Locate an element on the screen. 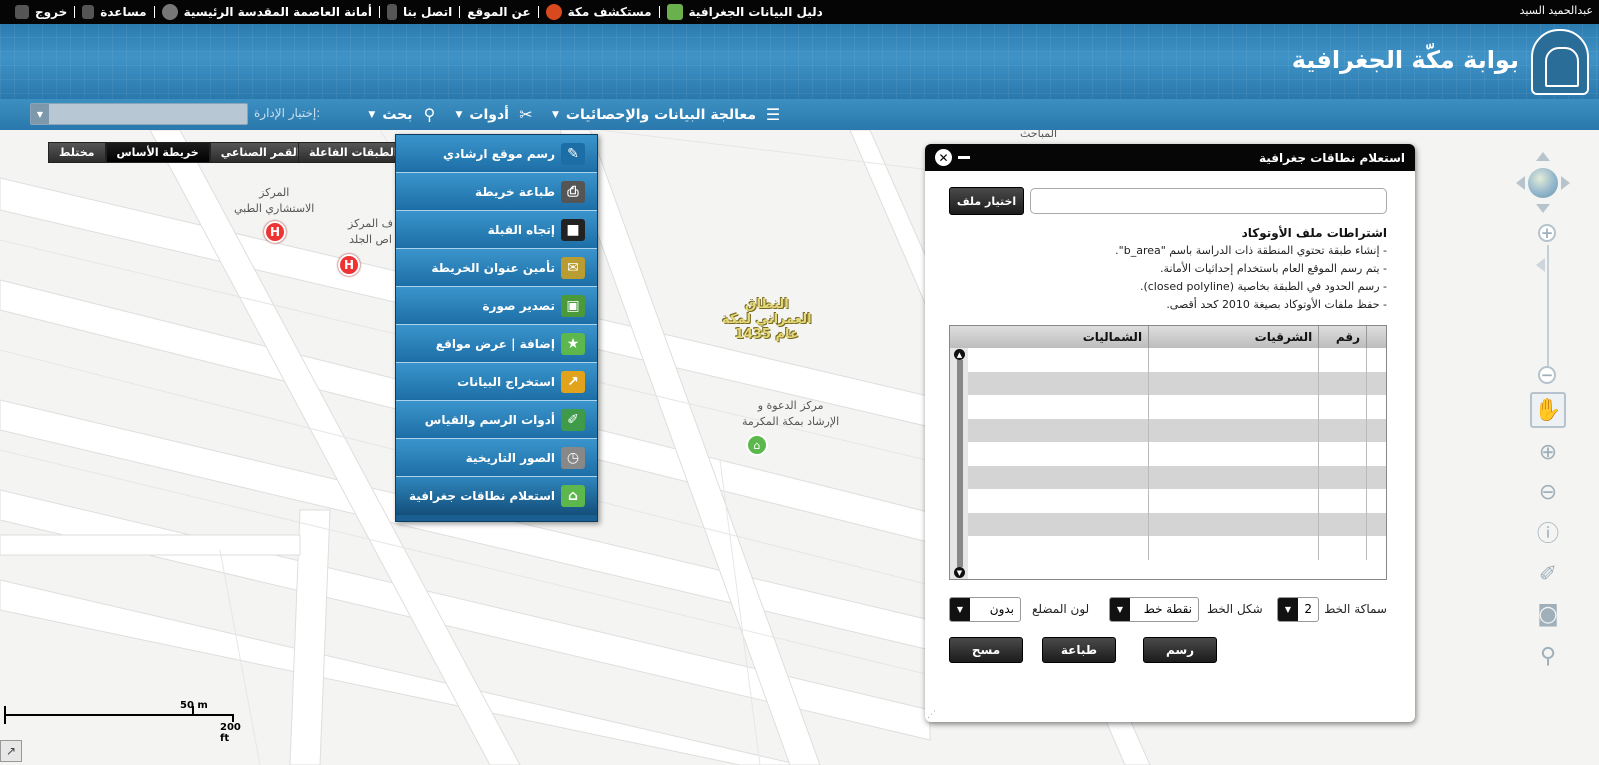 The image size is (1599, 765). menu-item-label: إضافة | عرض مواقع is located at coordinates (495, 343).